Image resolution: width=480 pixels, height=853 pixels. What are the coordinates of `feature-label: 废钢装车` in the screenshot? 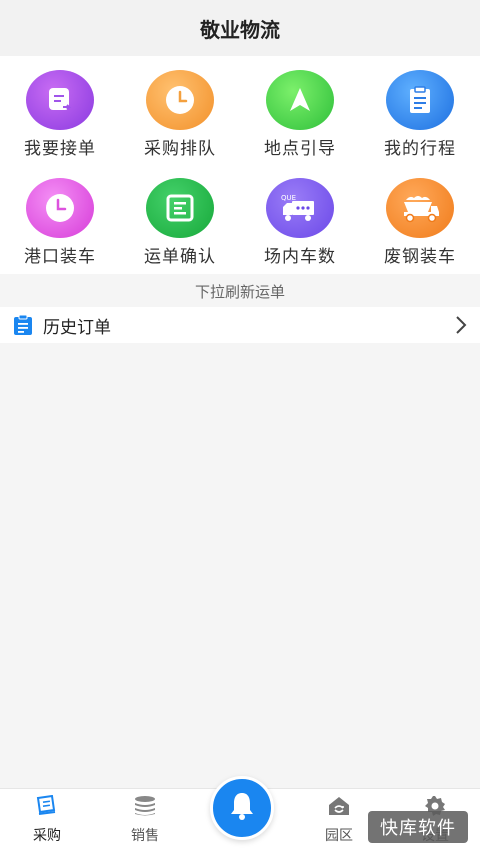 It's located at (420, 257).